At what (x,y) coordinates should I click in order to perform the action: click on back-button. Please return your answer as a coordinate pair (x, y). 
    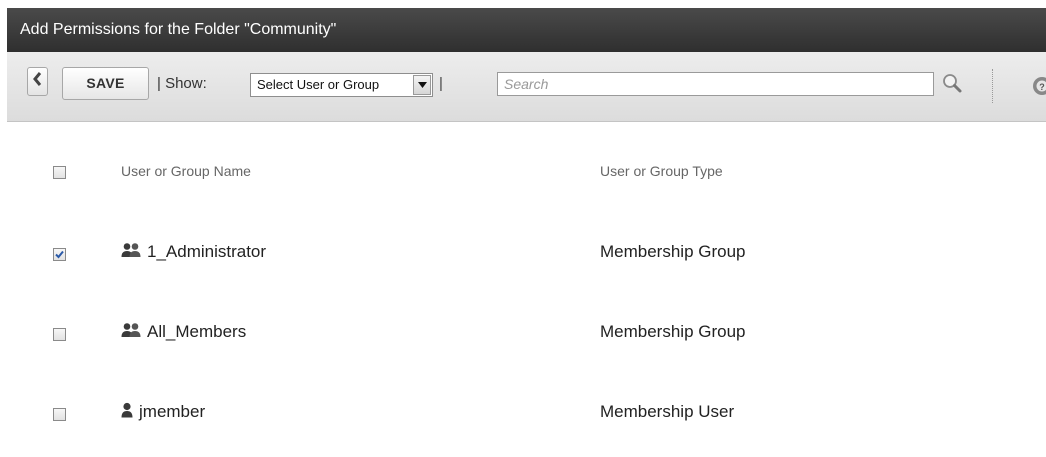
    Looking at the image, I should click on (37, 81).